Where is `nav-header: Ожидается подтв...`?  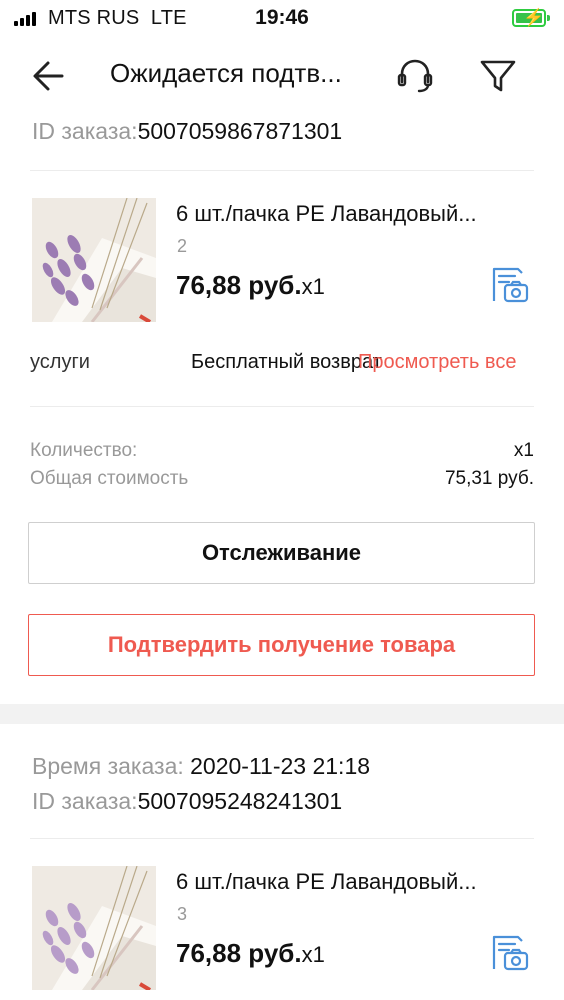 nav-header: Ожидается подтв... is located at coordinates (282, 76).